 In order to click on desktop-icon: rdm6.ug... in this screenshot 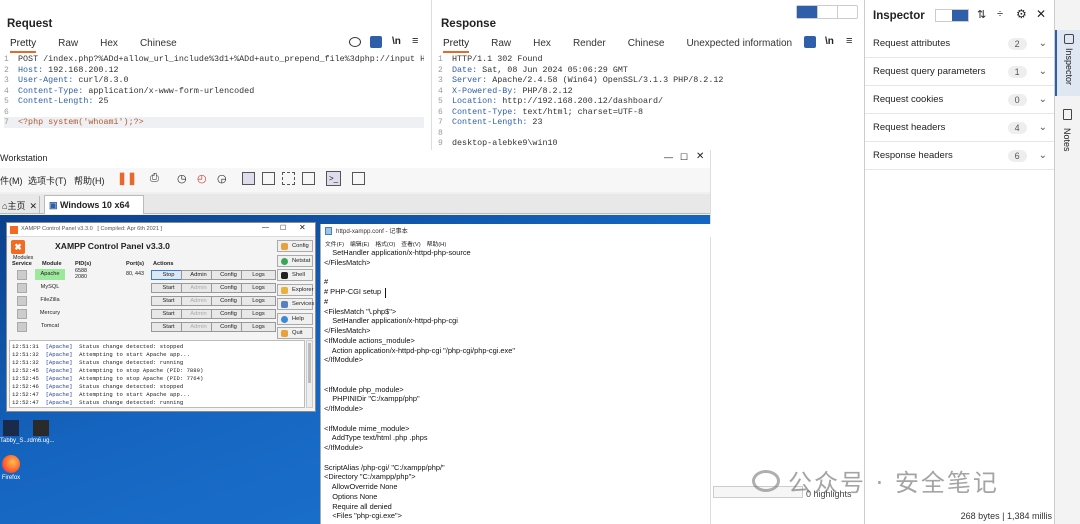, I will do `click(41, 432)`.